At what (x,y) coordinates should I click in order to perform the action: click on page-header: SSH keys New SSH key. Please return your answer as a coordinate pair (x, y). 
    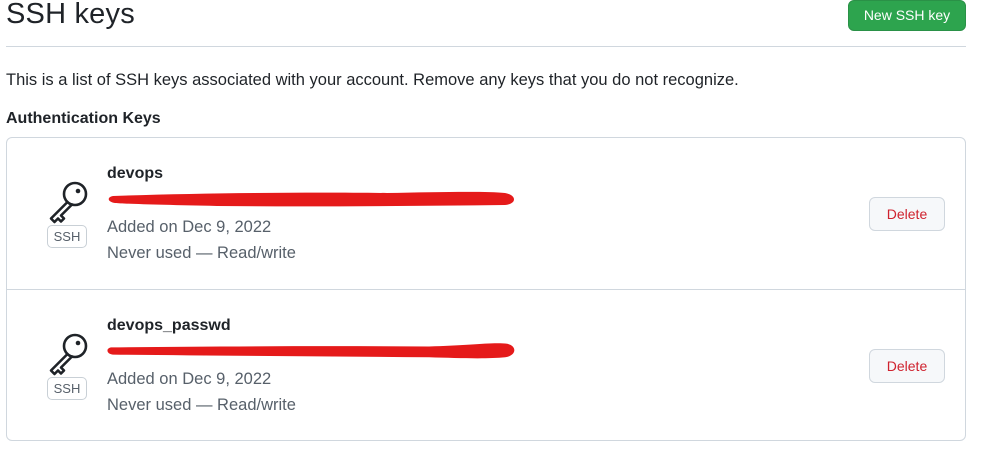
    Looking at the image, I should click on (486, 23).